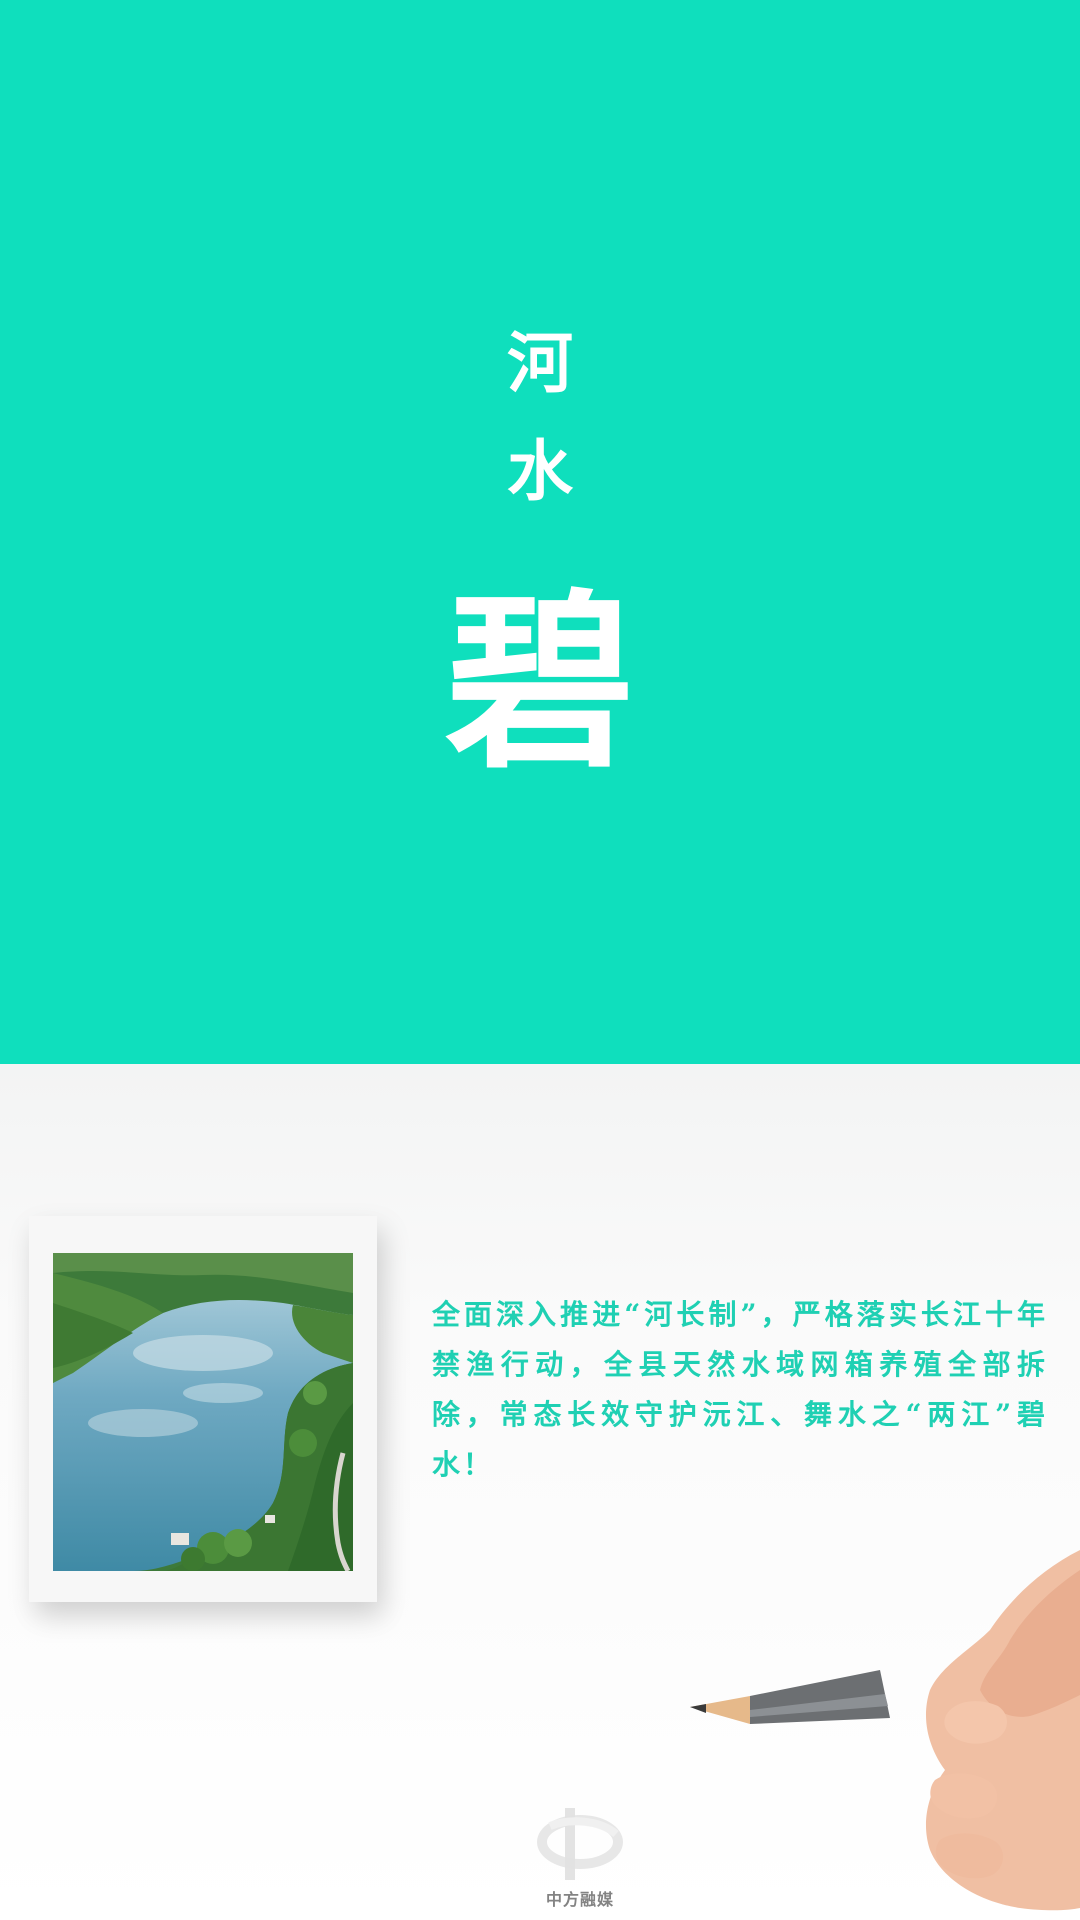 Image resolution: width=1080 pixels, height=1920 pixels. I want to click on watermark-text: 中方融媒, so click(579, 1899).